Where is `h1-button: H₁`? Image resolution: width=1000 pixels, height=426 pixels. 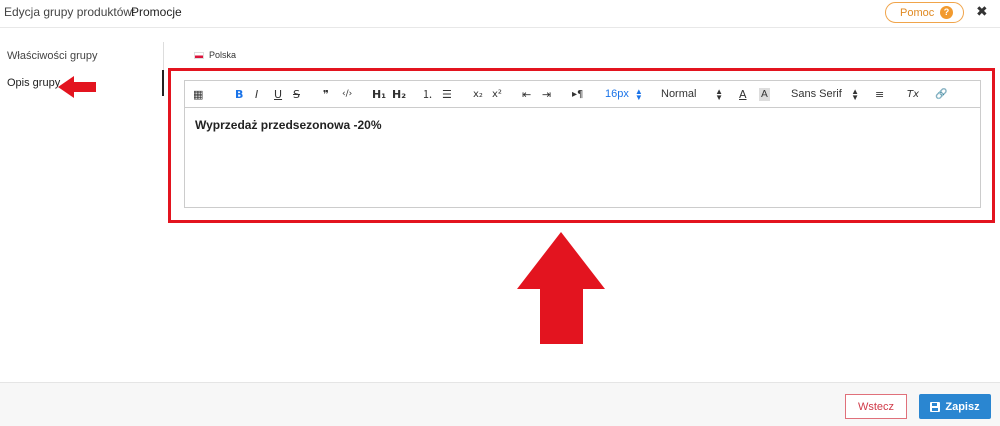 h1-button: H₁ is located at coordinates (379, 94).